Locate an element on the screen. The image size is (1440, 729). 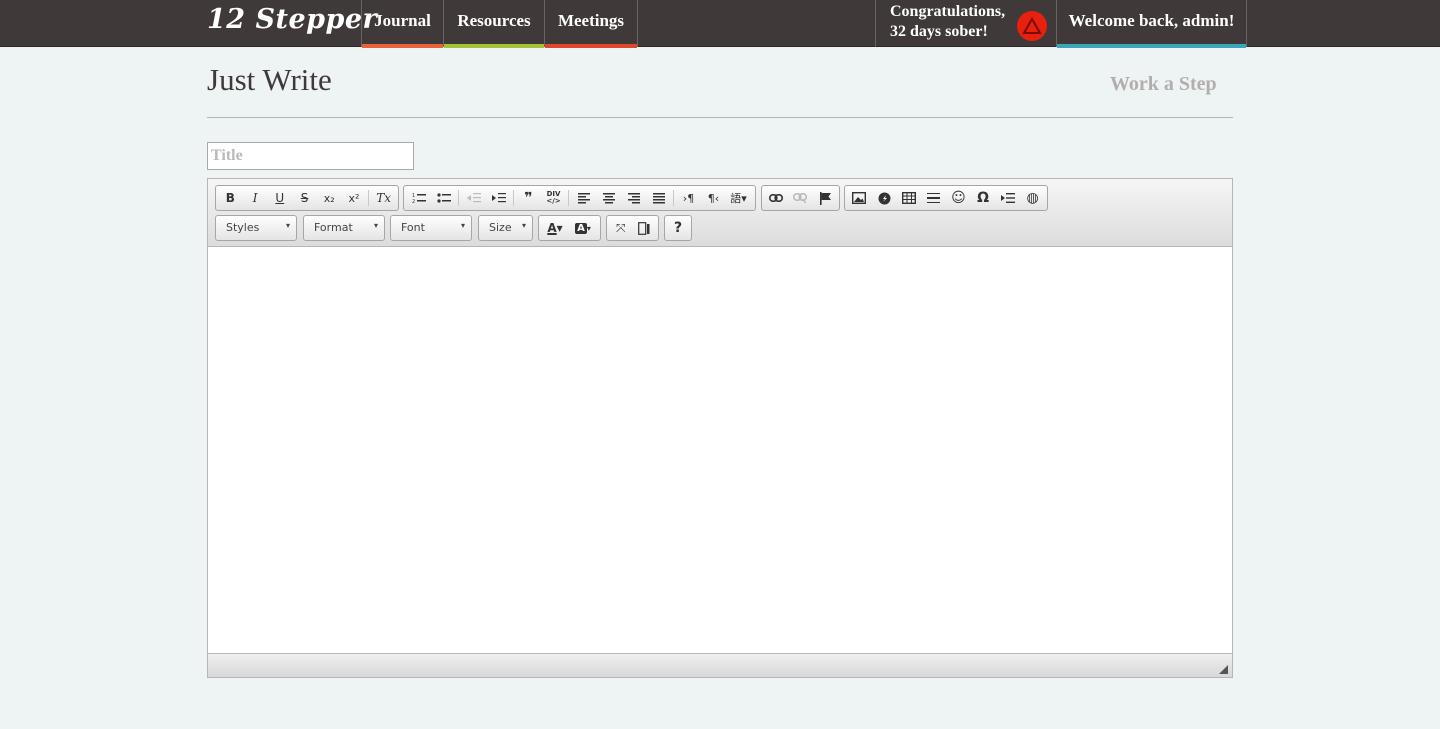
background-color-icon: A ▾ is located at coordinates (583, 228).